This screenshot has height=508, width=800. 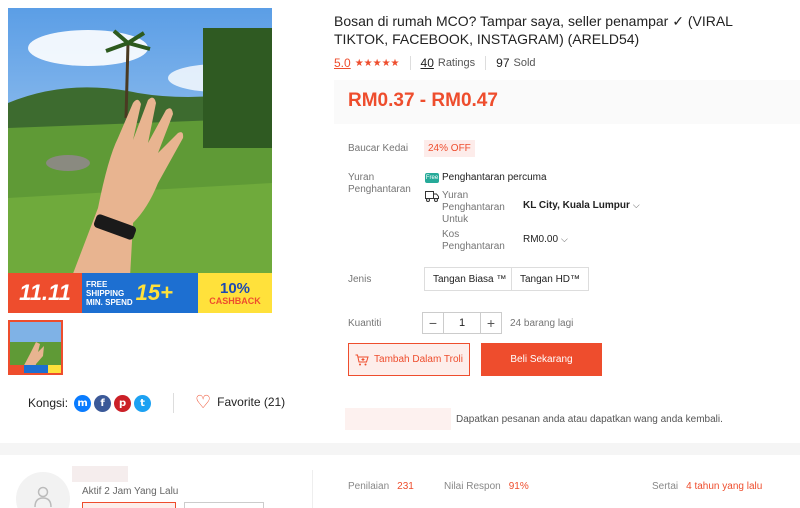 I want to click on ship-to-selector: KL City, Kuala Lumpur ⌵, so click(x=581, y=205).